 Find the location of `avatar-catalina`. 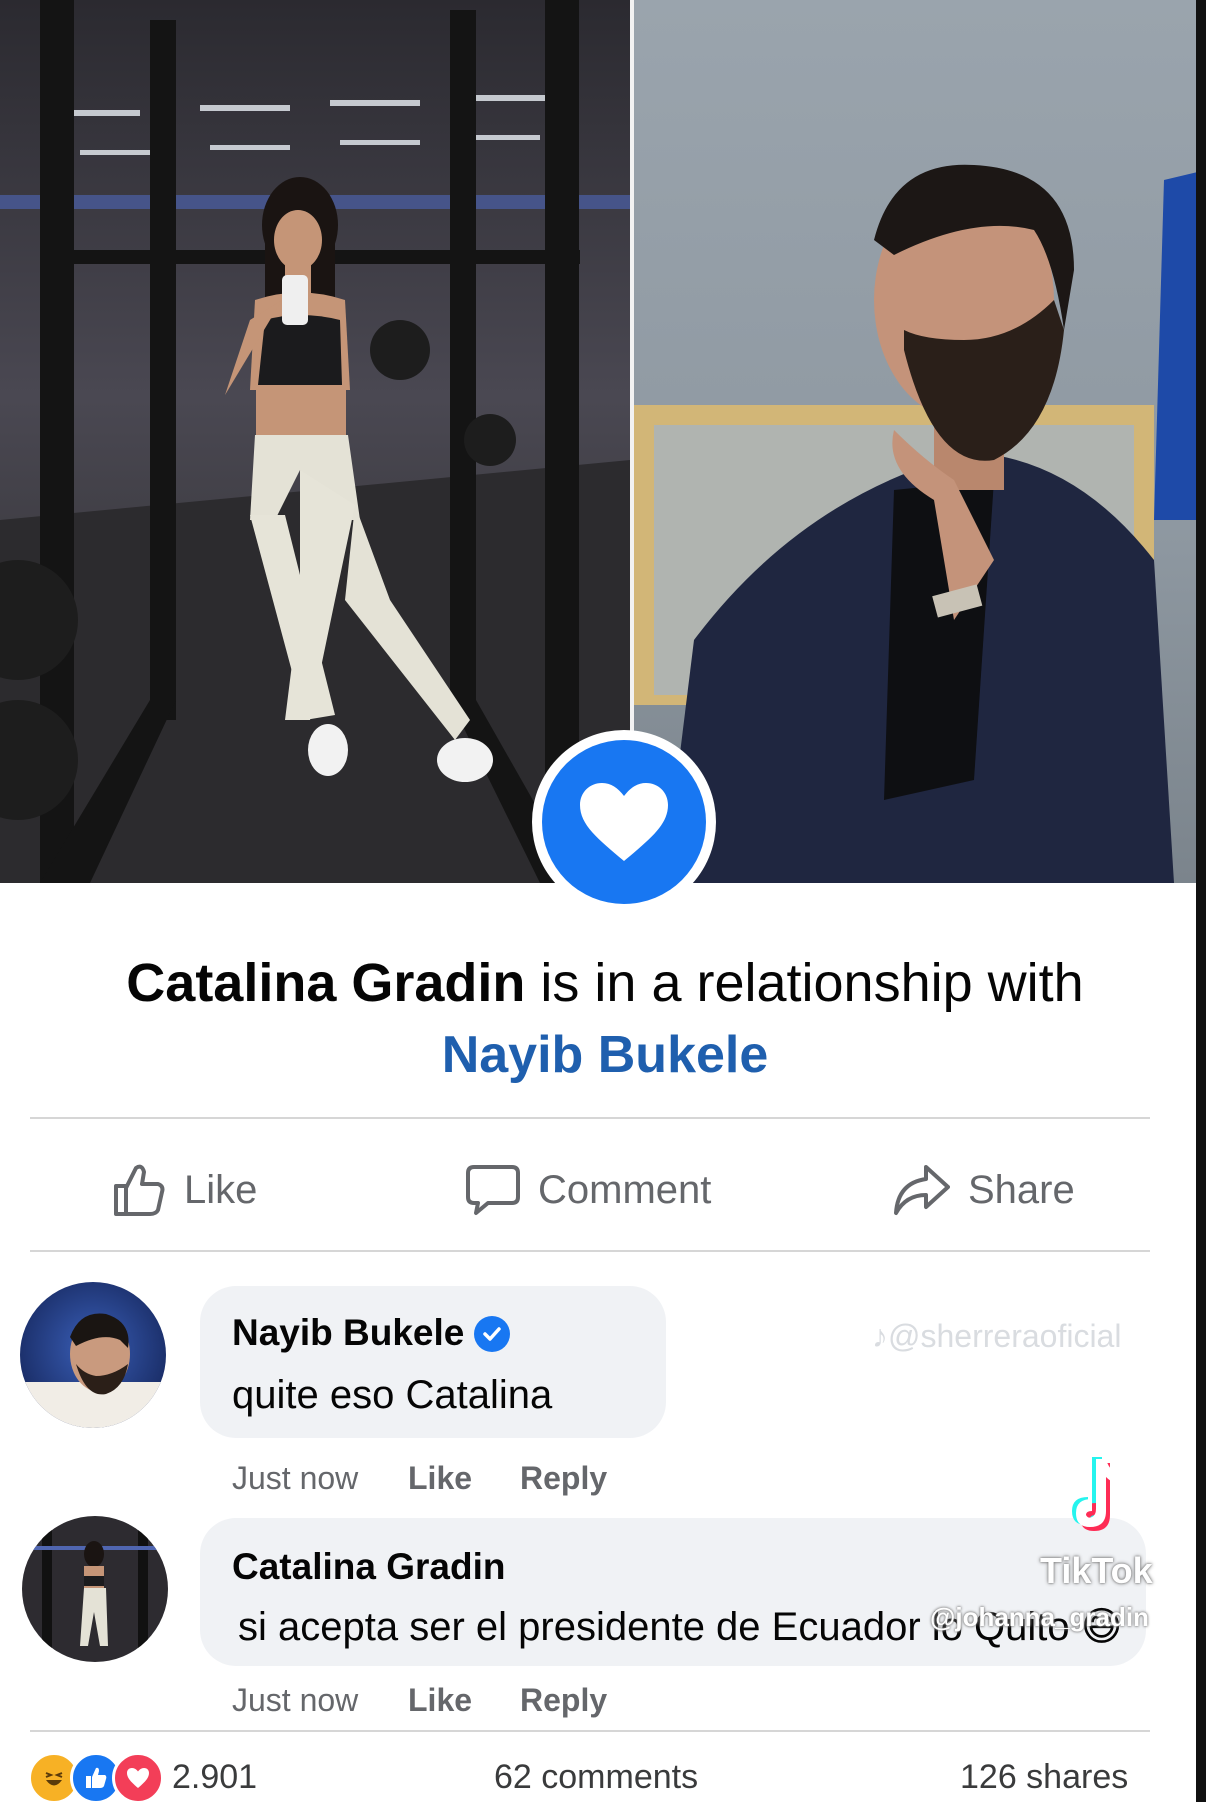

avatar-catalina is located at coordinates (95, 1589).